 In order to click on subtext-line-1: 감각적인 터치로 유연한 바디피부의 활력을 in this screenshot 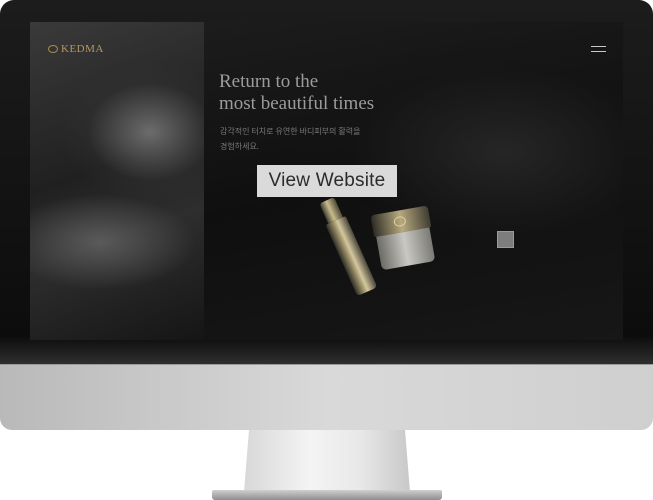, I will do `click(290, 131)`.